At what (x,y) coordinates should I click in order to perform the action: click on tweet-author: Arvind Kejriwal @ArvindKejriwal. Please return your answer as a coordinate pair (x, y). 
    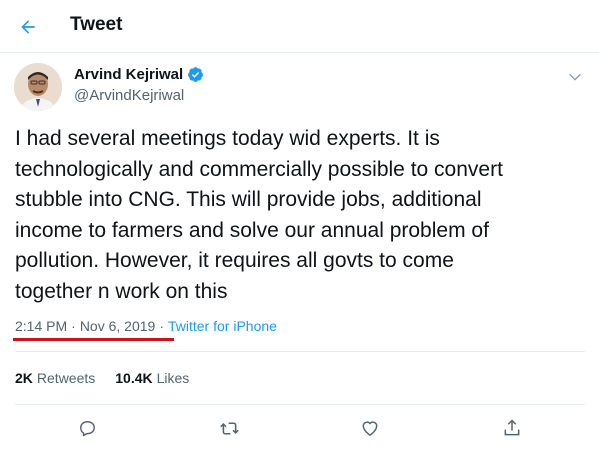
    Looking at the image, I should click on (301, 88).